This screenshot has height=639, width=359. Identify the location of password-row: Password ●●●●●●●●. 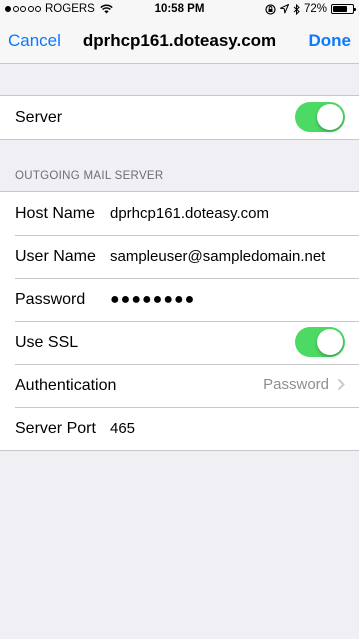
(179, 299).